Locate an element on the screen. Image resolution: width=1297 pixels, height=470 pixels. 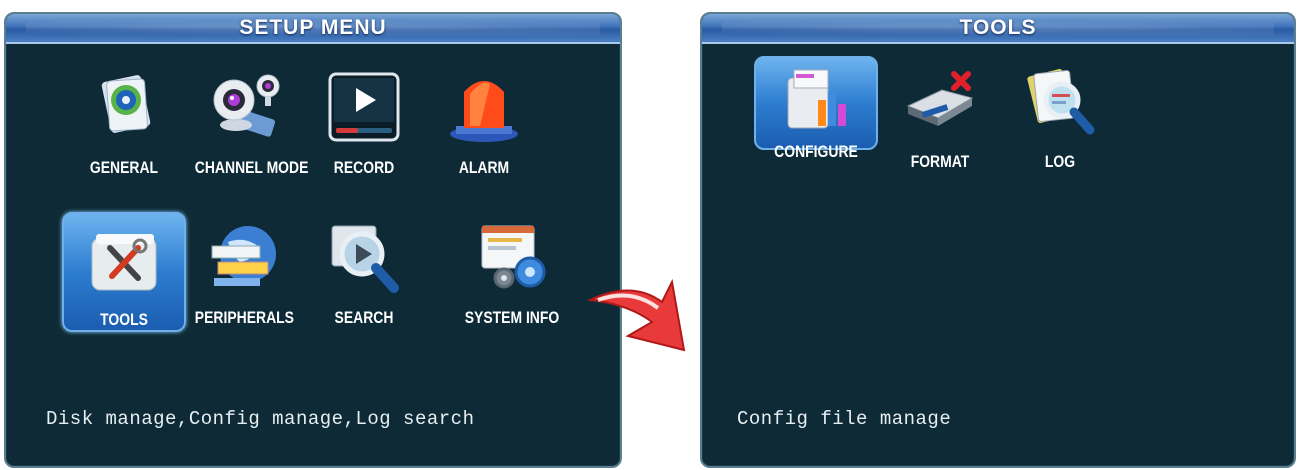
general-gear-icon is located at coordinates (126, 104).